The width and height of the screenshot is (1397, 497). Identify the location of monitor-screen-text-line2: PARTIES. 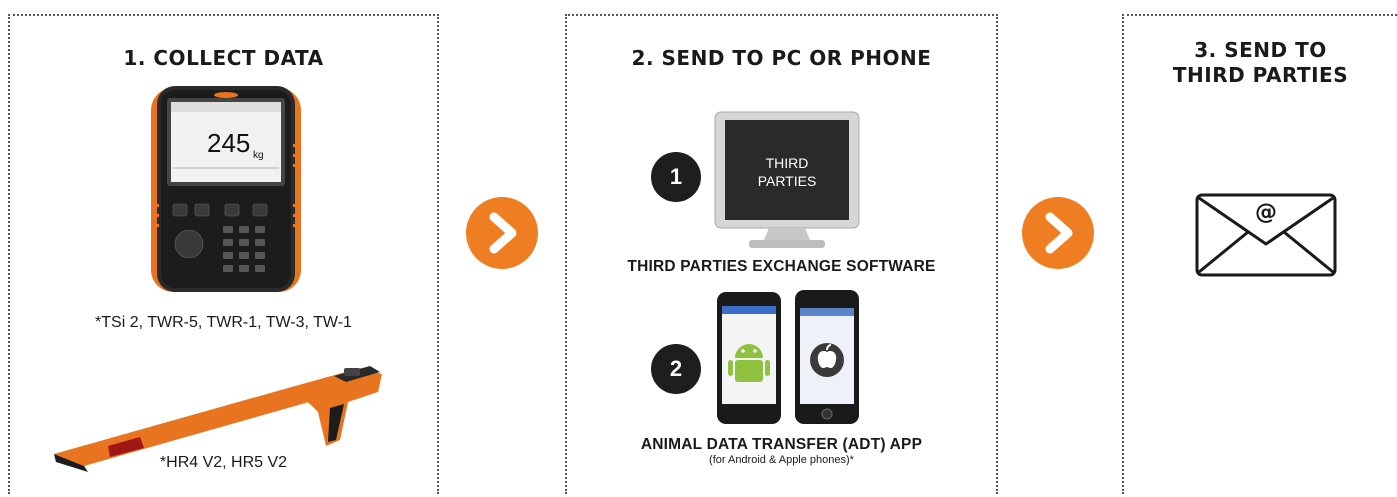
(787, 181).